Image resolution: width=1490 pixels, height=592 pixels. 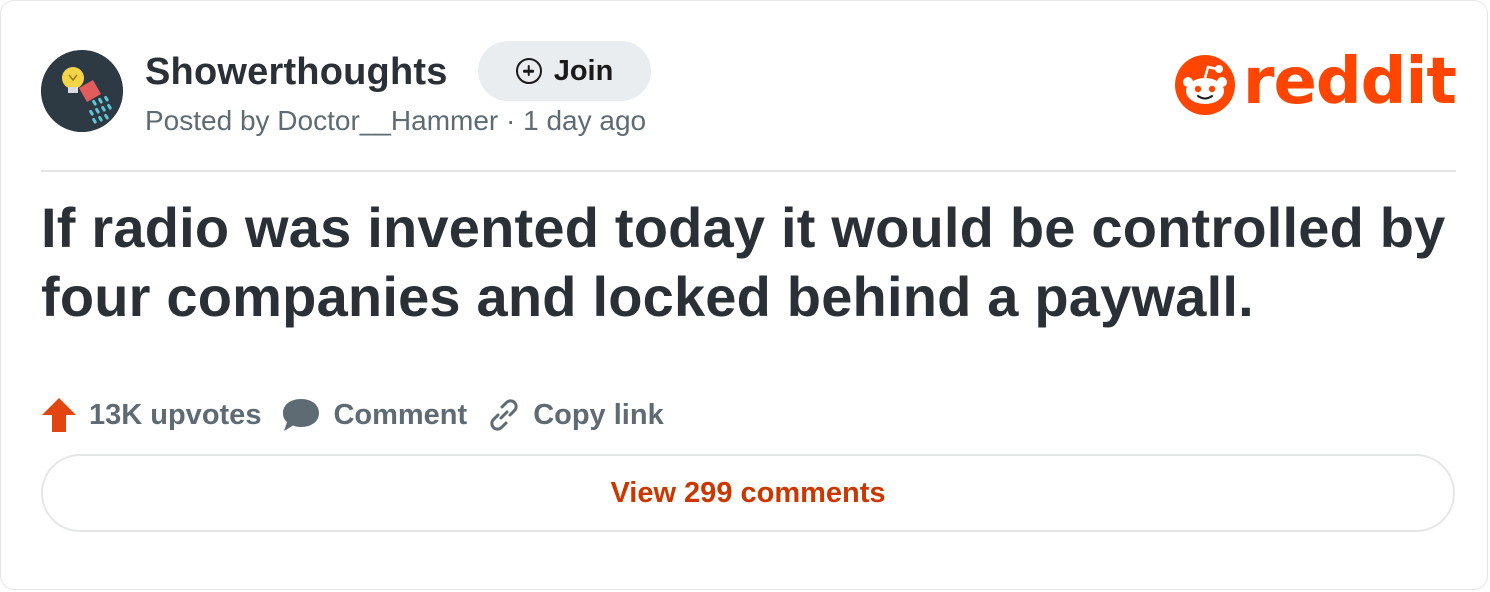 I want to click on join-button-label: Join, so click(x=583, y=70).